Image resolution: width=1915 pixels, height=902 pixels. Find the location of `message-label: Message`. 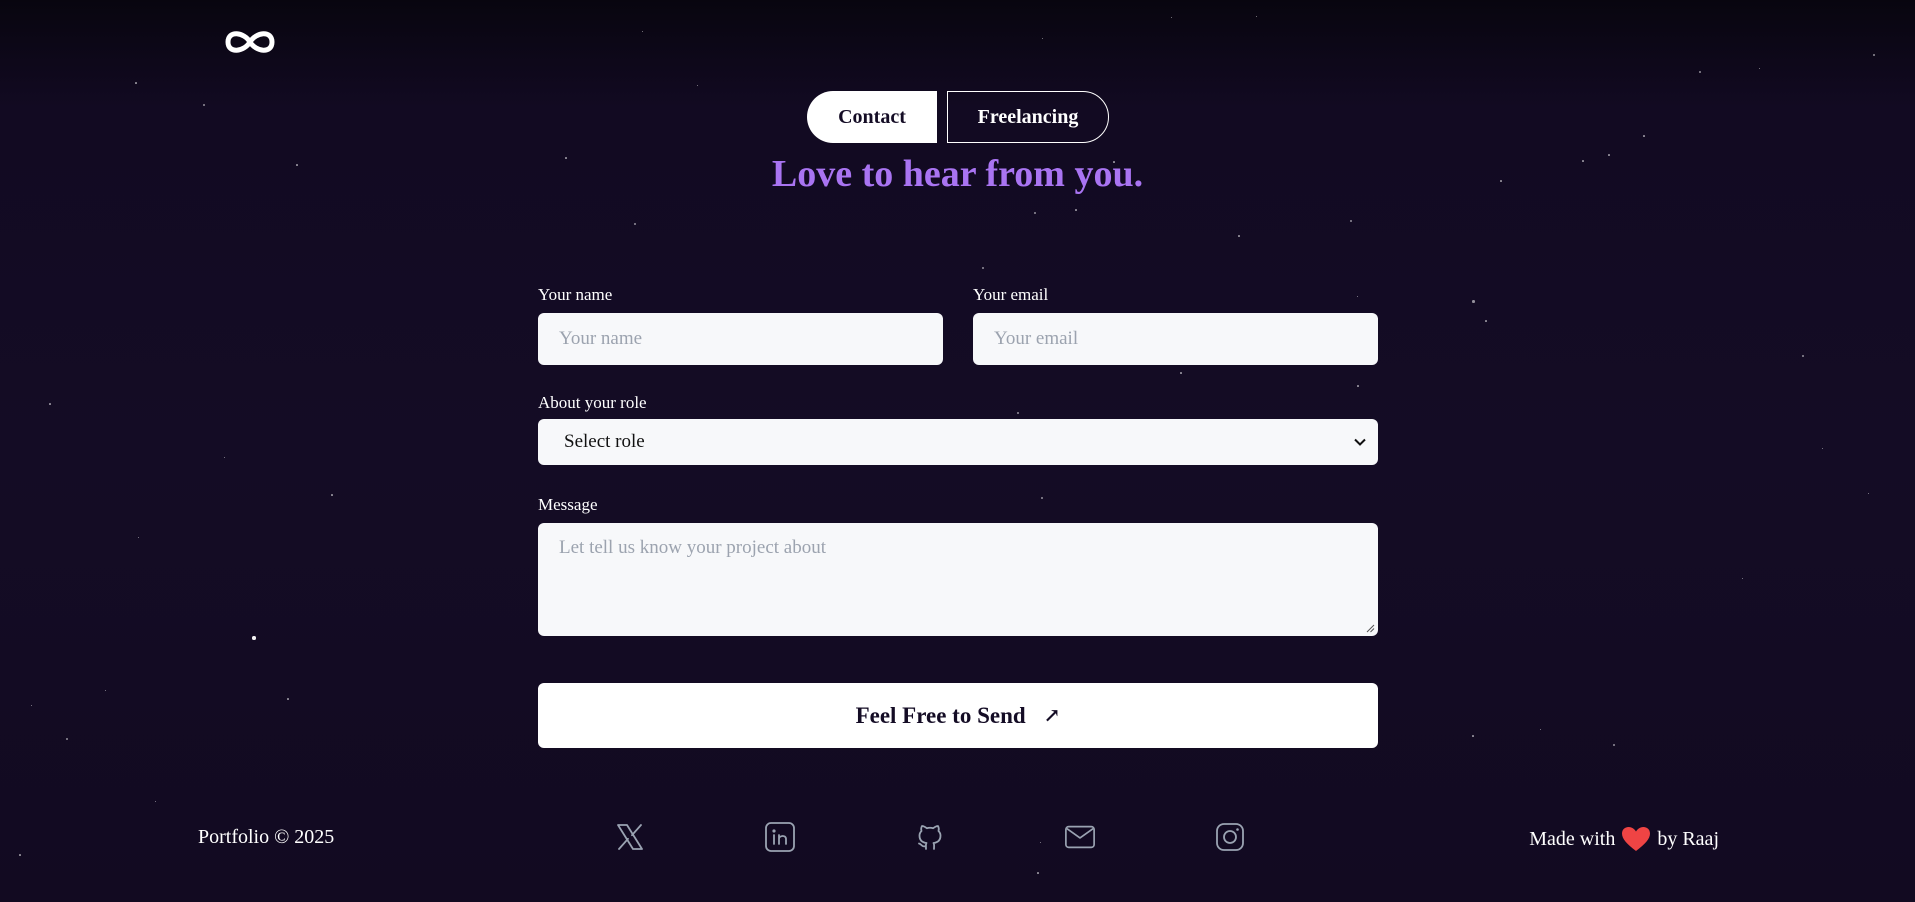

message-label: Message is located at coordinates (568, 504).